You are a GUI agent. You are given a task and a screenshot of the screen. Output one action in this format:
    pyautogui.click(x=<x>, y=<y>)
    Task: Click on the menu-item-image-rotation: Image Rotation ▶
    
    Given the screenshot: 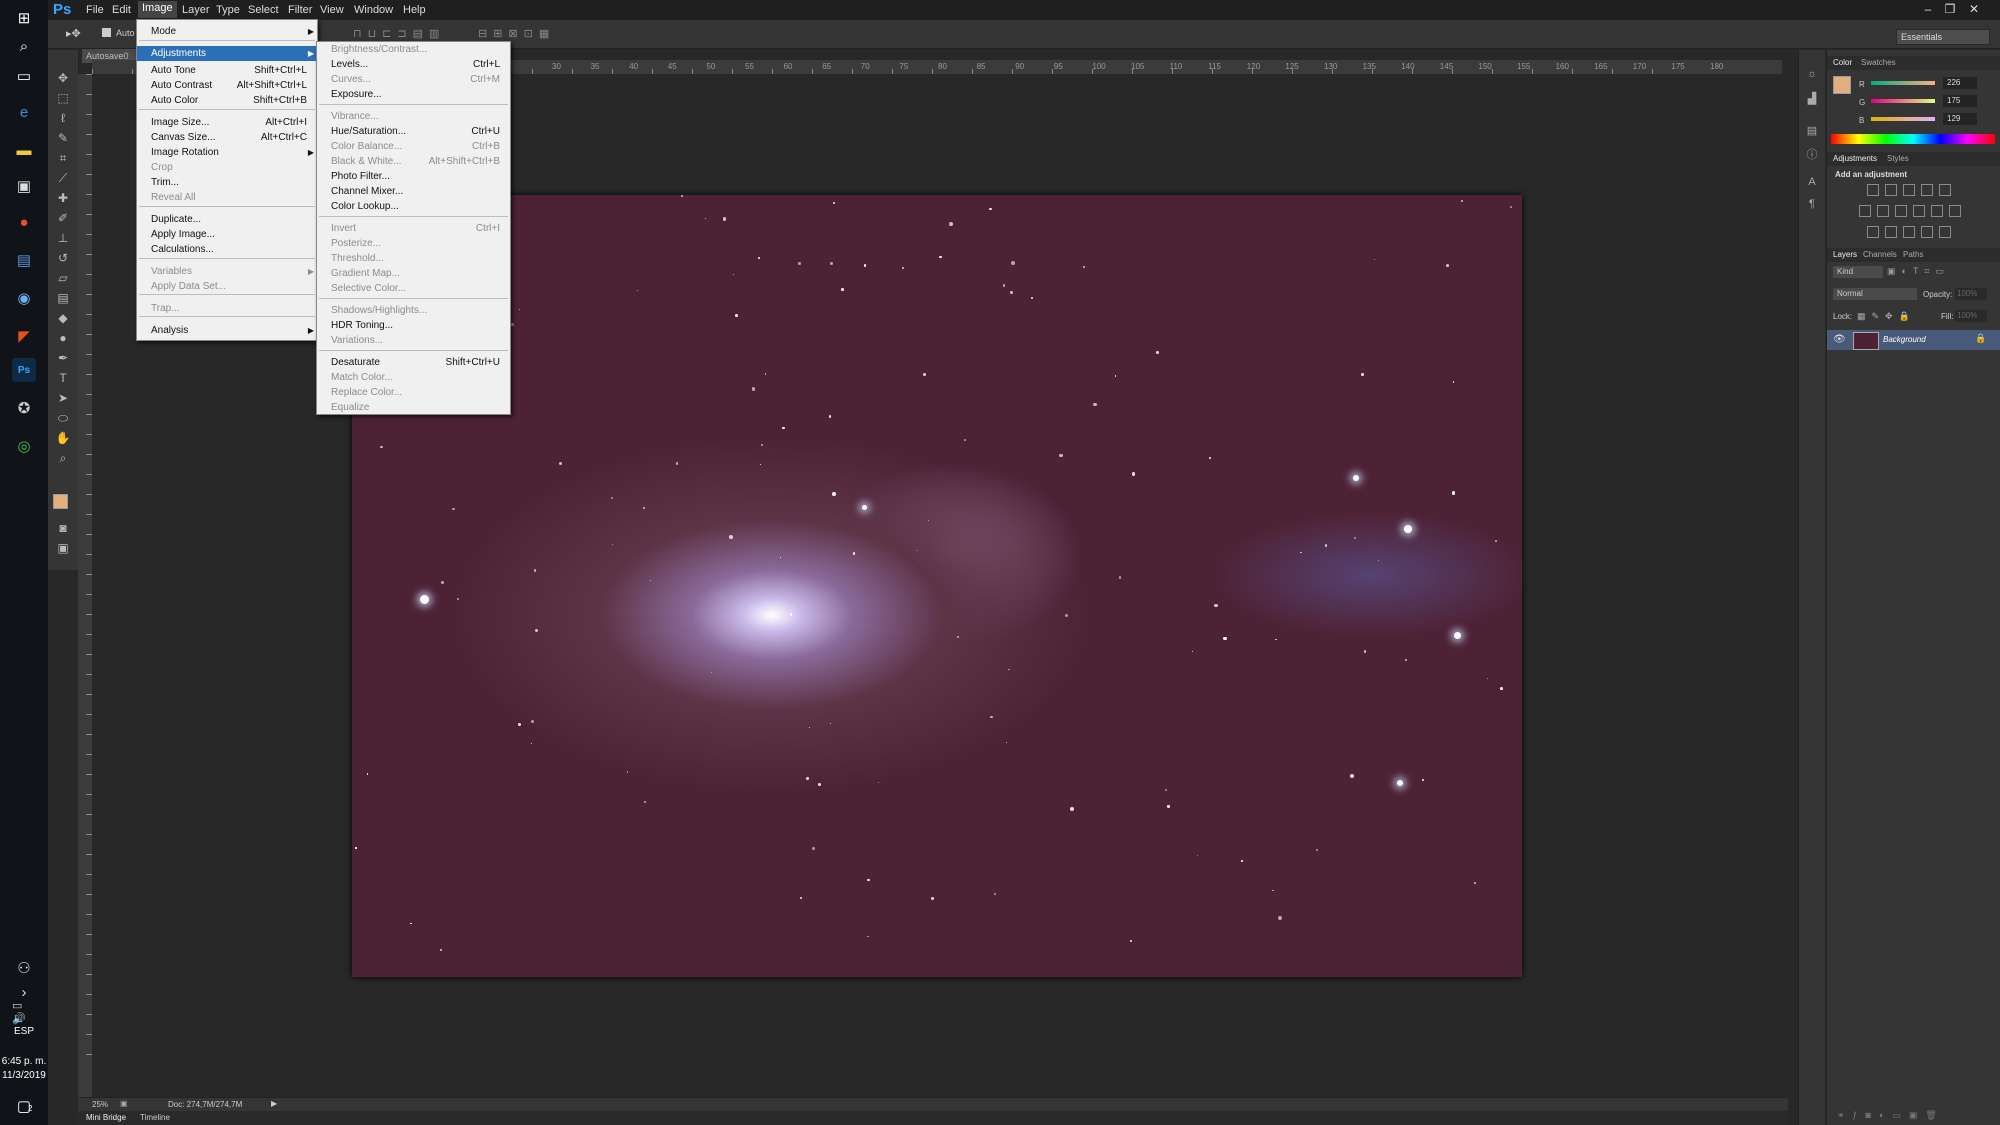 What is the action you would take?
    pyautogui.click(x=227, y=152)
    